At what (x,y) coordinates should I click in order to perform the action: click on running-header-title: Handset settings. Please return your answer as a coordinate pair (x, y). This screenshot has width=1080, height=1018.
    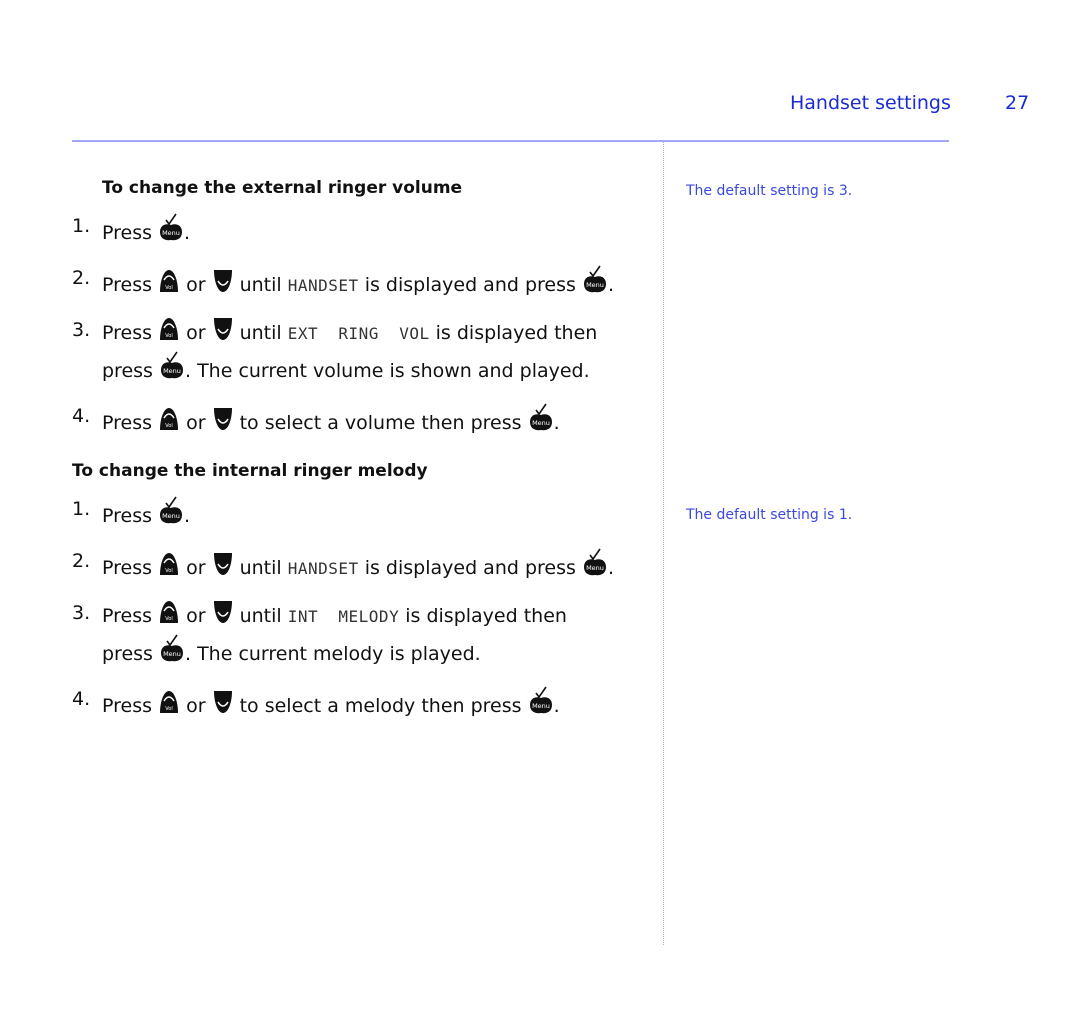
    Looking at the image, I should click on (870, 103).